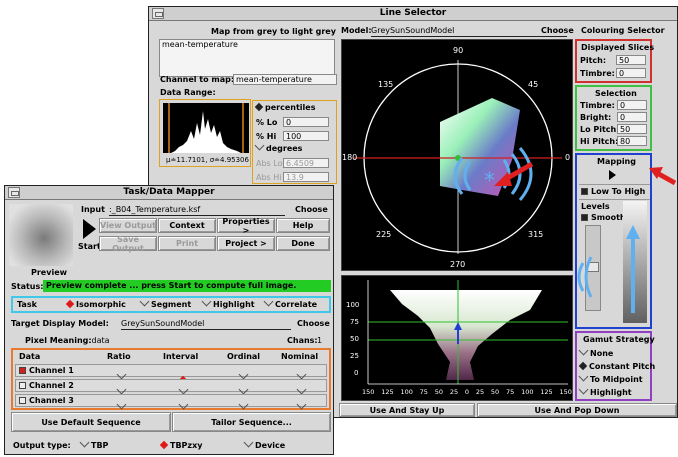 Image resolution: width=678 pixels, height=457 pixels. What do you see at coordinates (285, 79) in the screenshot?
I see `channel-field: mean-temperature` at bounding box center [285, 79].